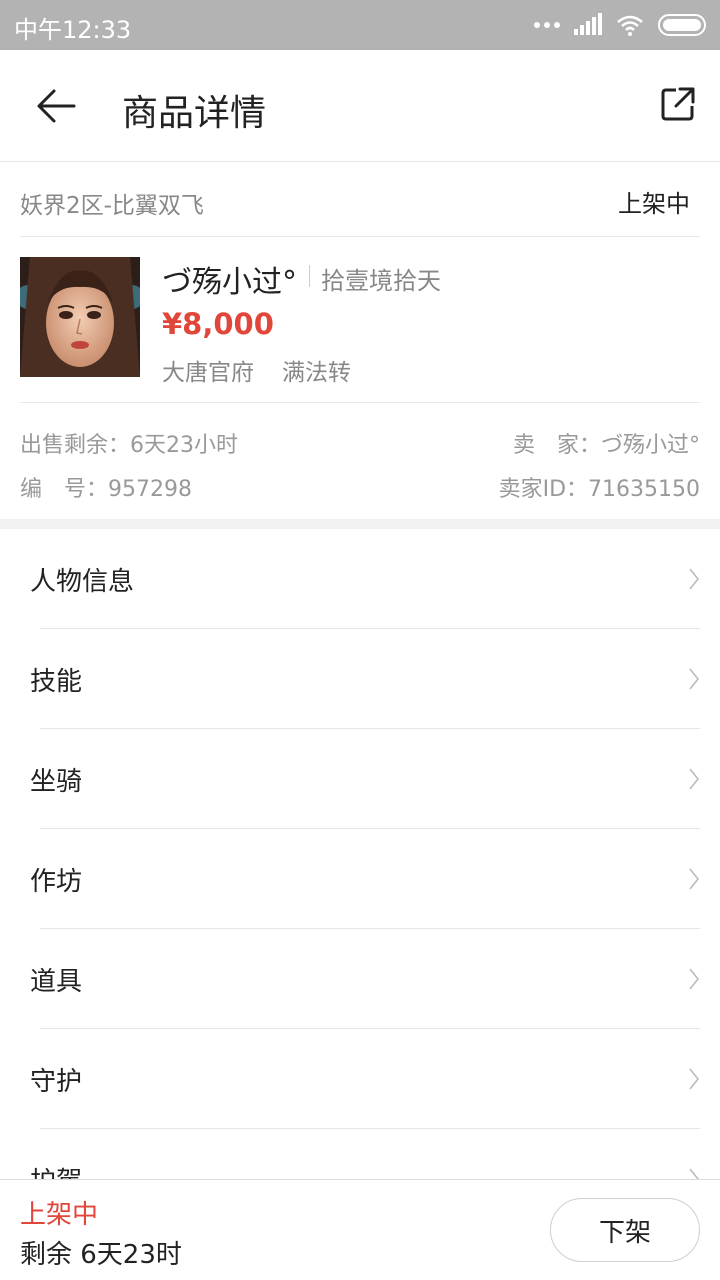  Describe the element at coordinates (101, 1255) in the screenshot. I see `bottom-remaining-time: 剩余 6天23时` at that location.